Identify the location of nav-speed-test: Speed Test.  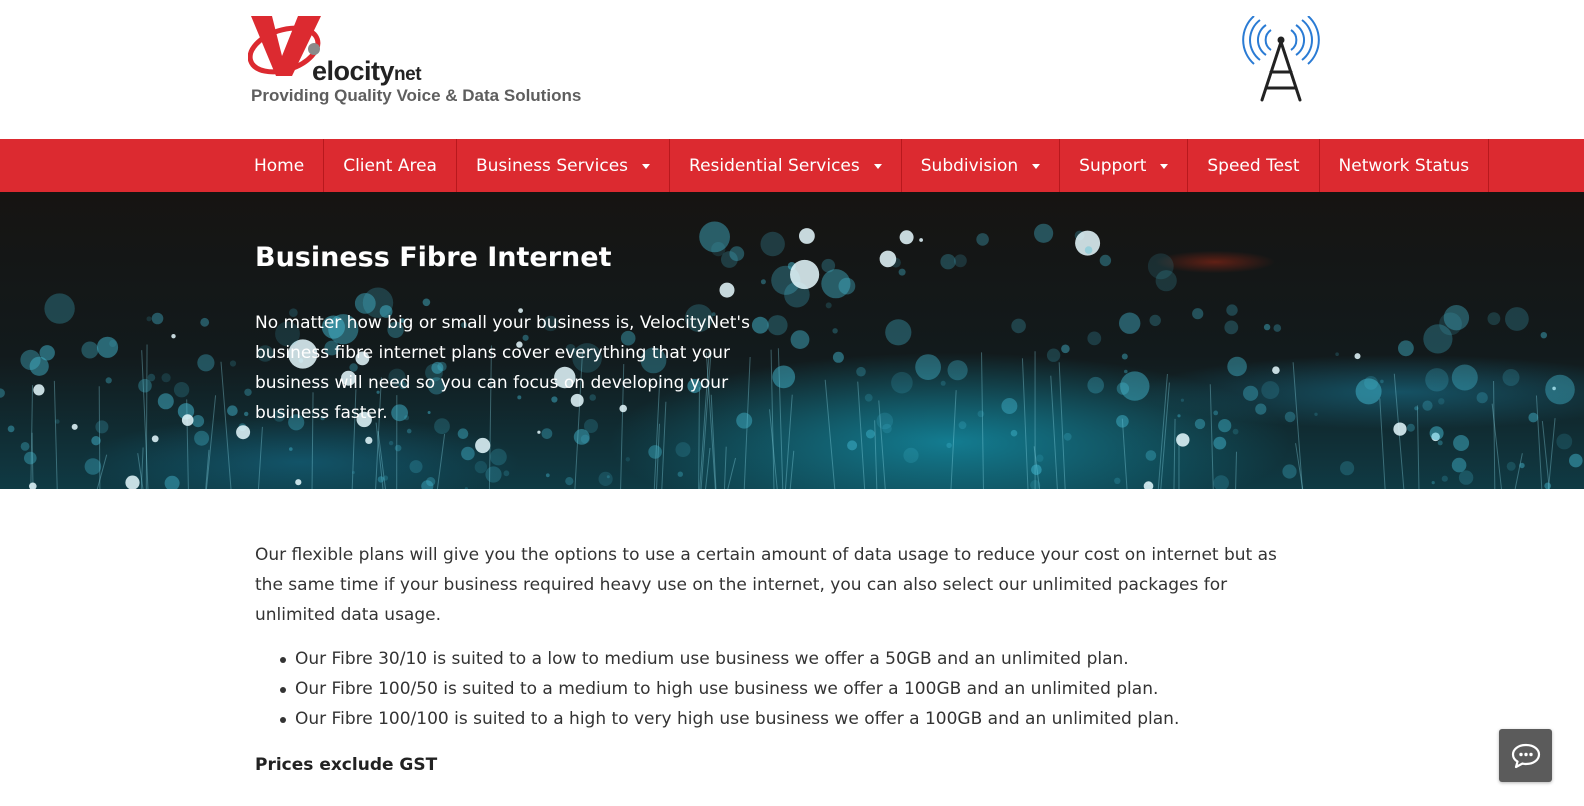
(1254, 165).